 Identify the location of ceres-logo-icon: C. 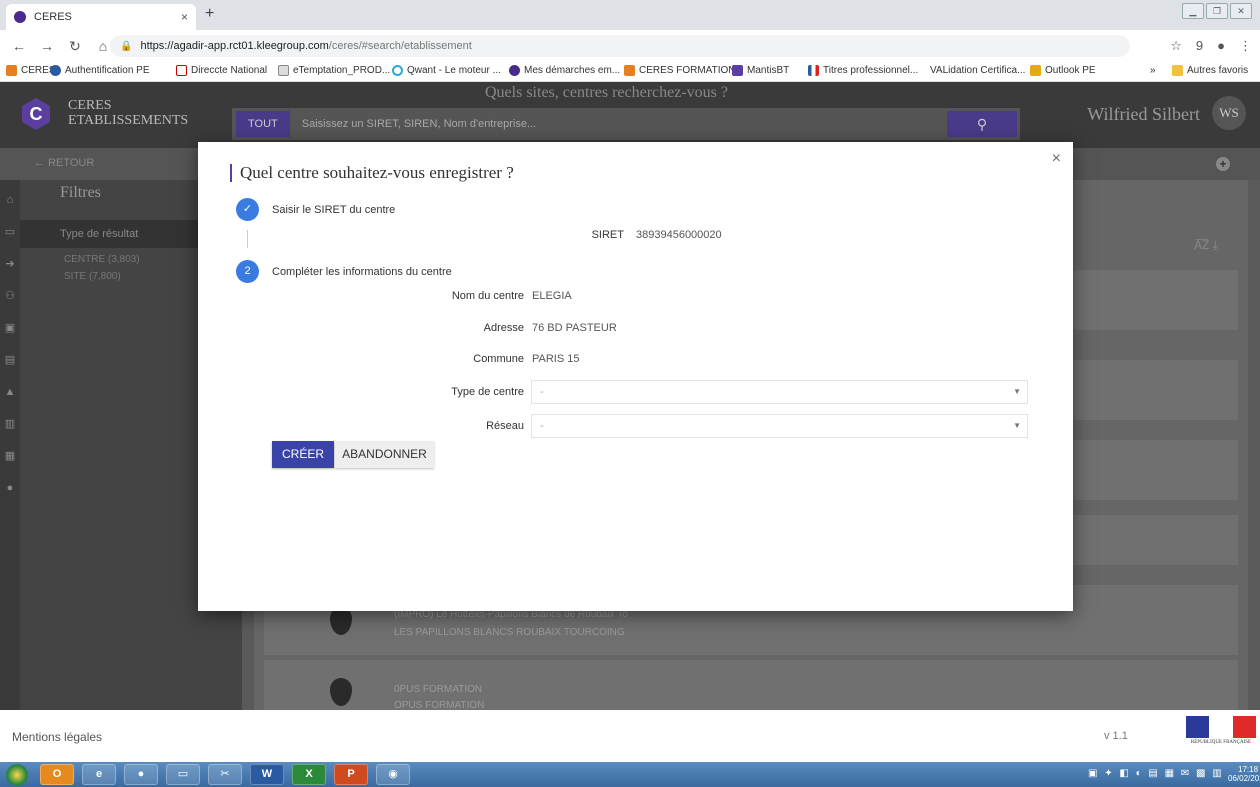
(36, 114).